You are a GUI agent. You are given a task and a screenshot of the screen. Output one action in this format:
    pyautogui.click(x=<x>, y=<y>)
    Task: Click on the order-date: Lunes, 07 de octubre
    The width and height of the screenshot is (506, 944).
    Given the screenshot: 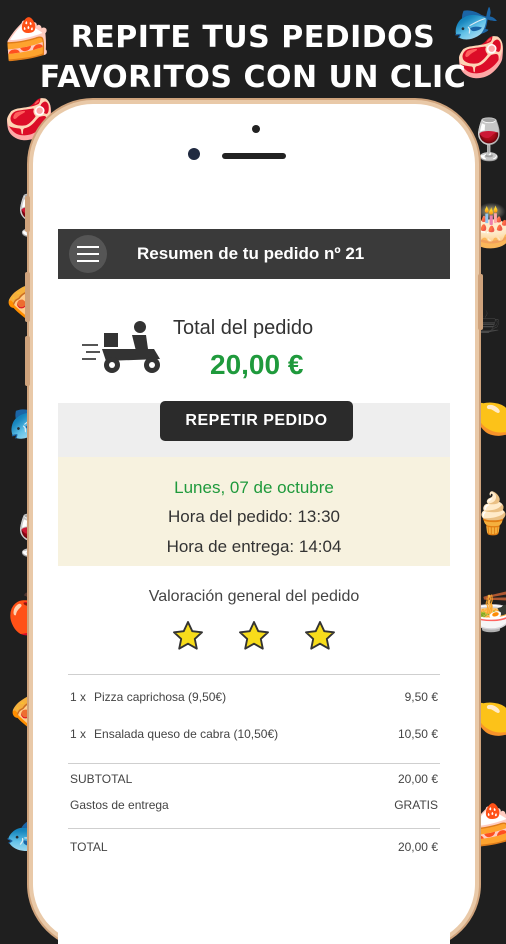 What is the action you would take?
    pyautogui.click(x=254, y=487)
    